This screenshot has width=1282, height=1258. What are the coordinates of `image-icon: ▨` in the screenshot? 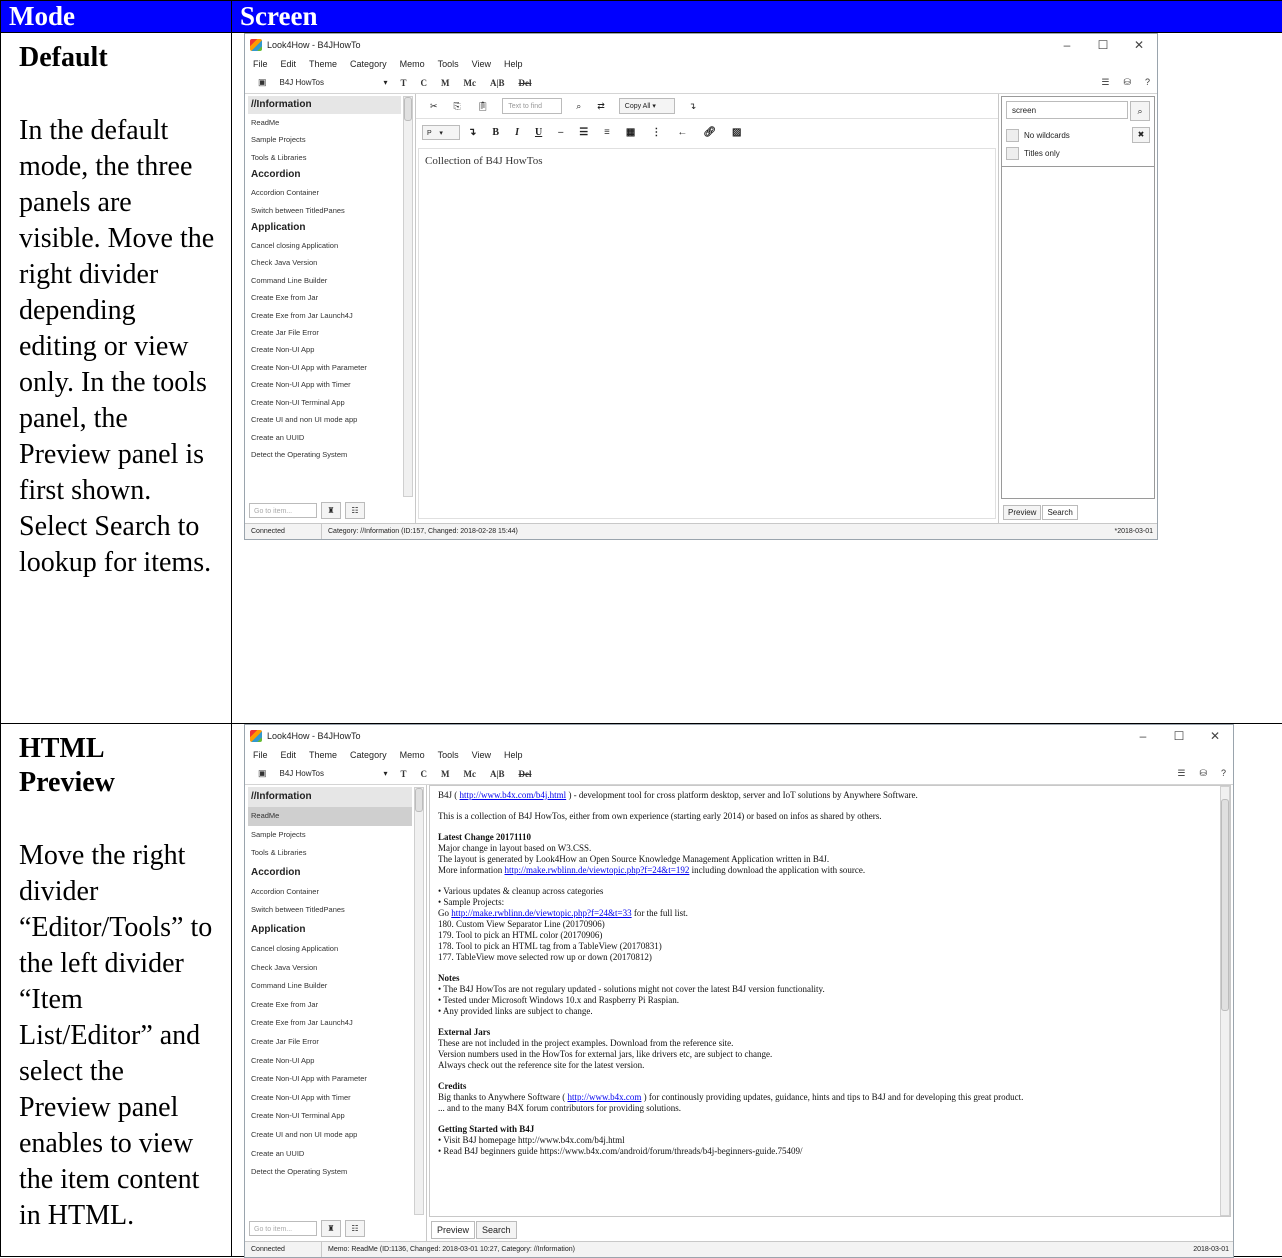 It's located at (736, 132).